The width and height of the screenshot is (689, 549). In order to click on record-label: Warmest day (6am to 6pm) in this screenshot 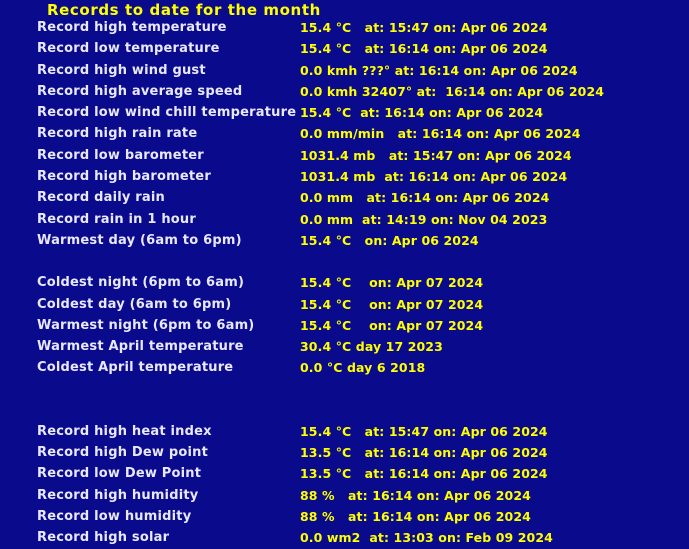, I will do `click(139, 240)`.